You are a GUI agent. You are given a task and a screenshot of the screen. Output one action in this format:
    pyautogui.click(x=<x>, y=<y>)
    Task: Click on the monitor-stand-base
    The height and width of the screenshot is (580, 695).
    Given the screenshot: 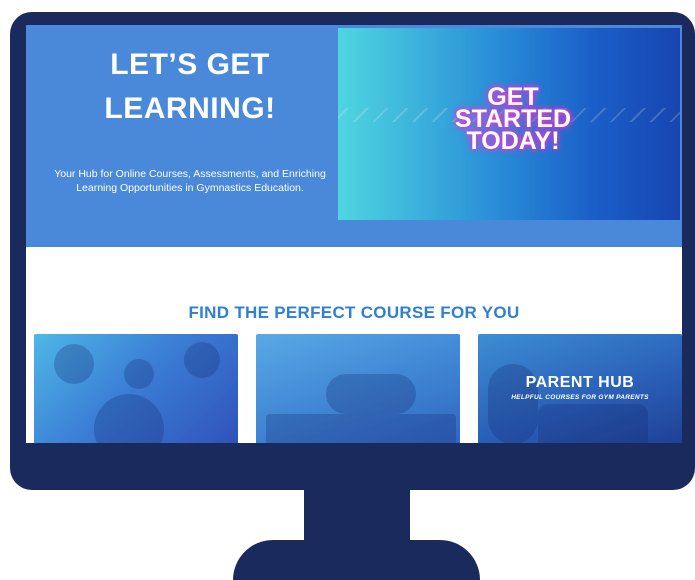 What is the action you would take?
    pyautogui.click(x=356, y=560)
    